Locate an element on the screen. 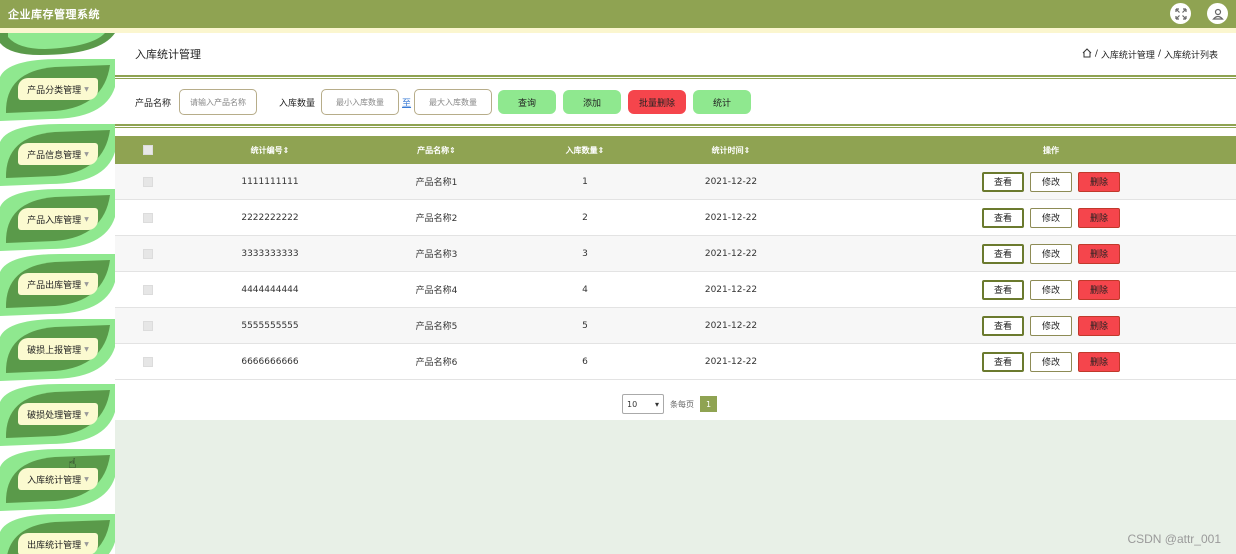 Image resolution: width=1236 pixels, height=554 pixels. cell-id: 5555555555 is located at coordinates (270, 325).